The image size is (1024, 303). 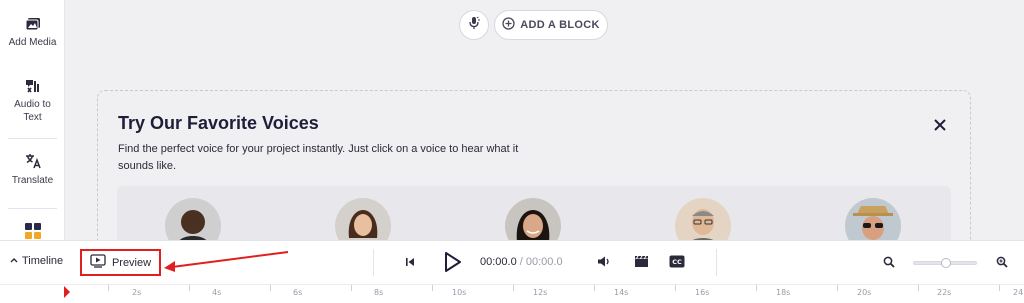 I want to click on sidebar: Add Media Audio to Text Translate, so click(x=32, y=120).